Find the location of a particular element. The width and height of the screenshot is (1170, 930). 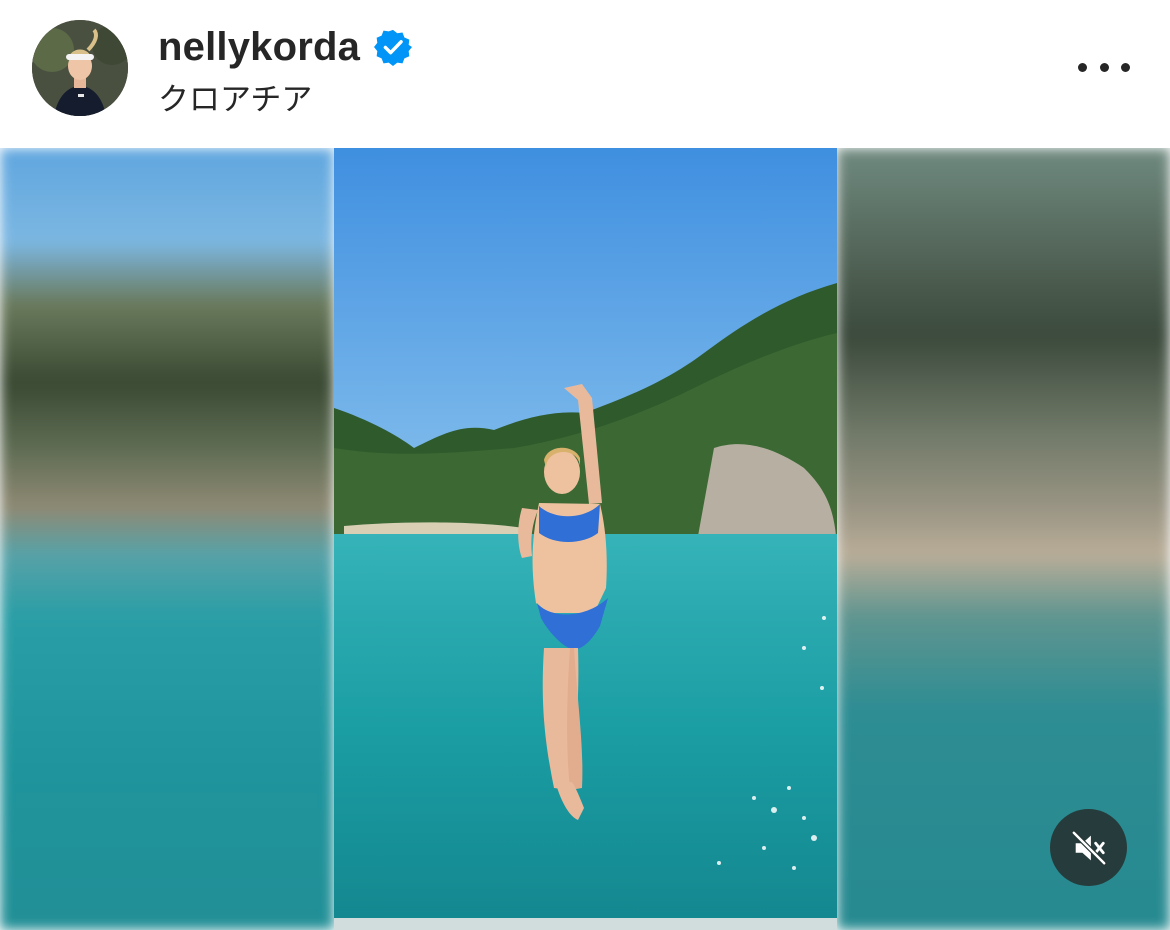

avatar-image is located at coordinates (80, 68).